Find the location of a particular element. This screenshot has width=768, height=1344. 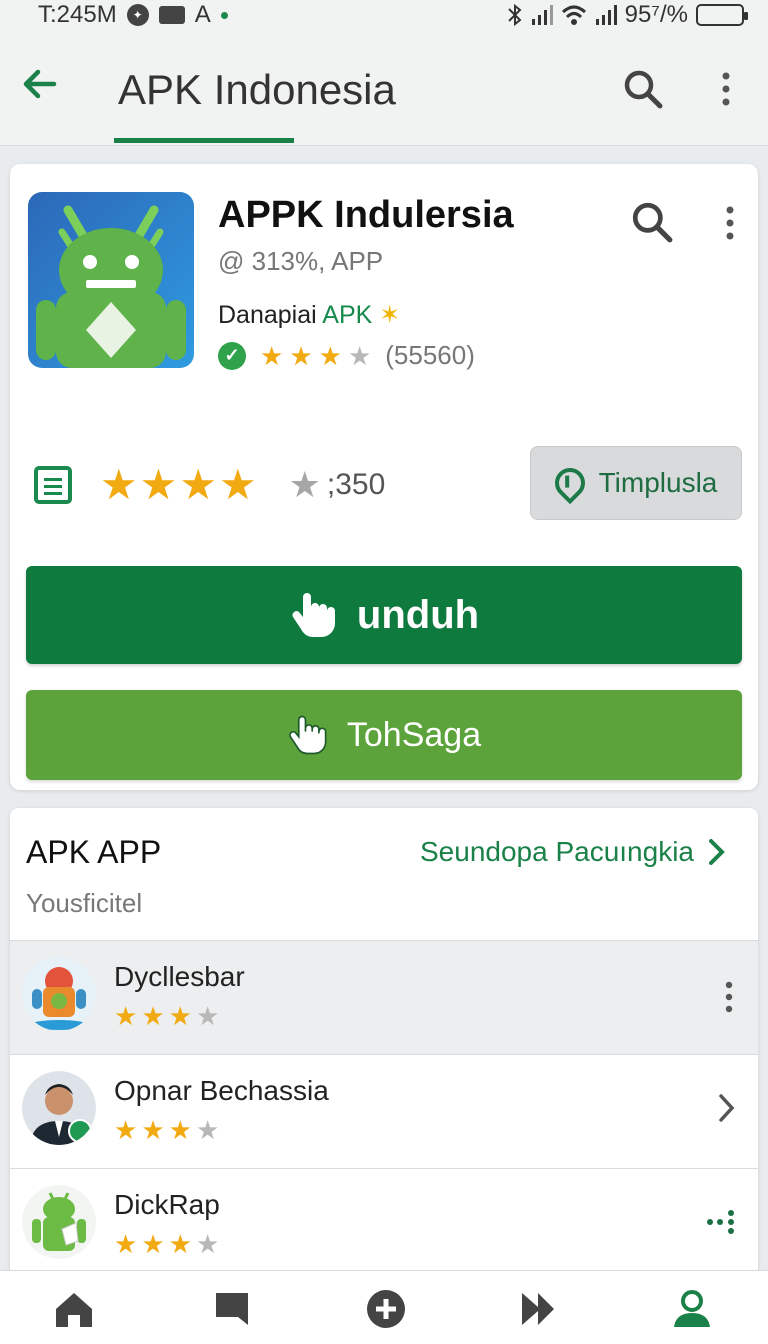

tag-button: Timplusla is located at coordinates (636, 483).